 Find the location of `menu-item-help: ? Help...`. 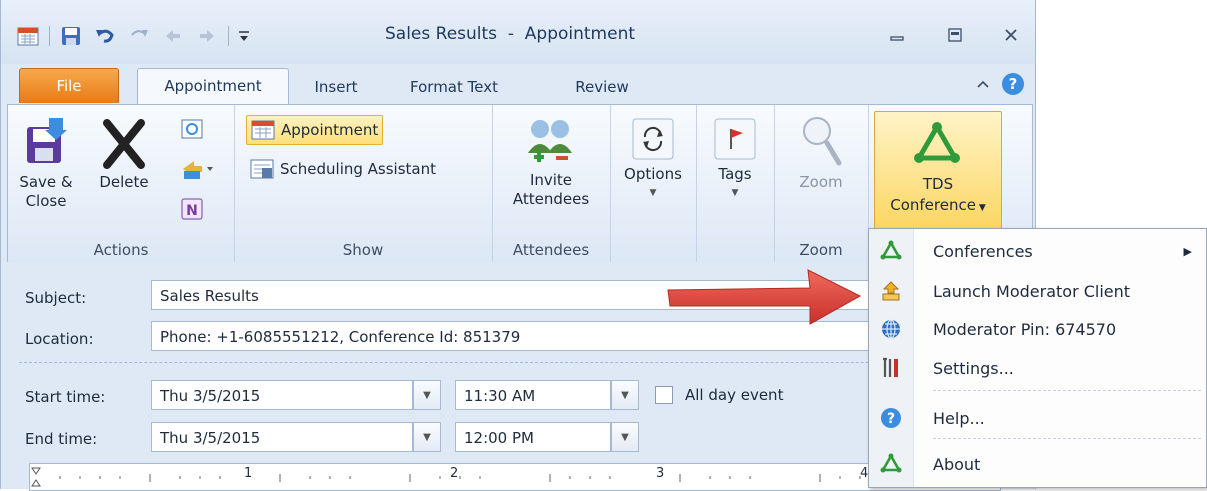

menu-item-help: ? Help... is located at coordinates (1037, 418).